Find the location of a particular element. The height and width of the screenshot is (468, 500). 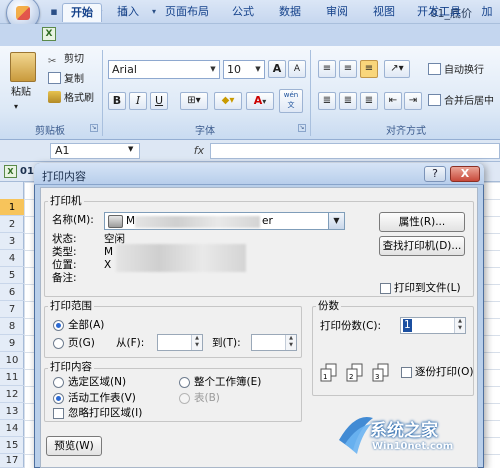

tab-review: 审阅 is located at coordinates (337, 12).